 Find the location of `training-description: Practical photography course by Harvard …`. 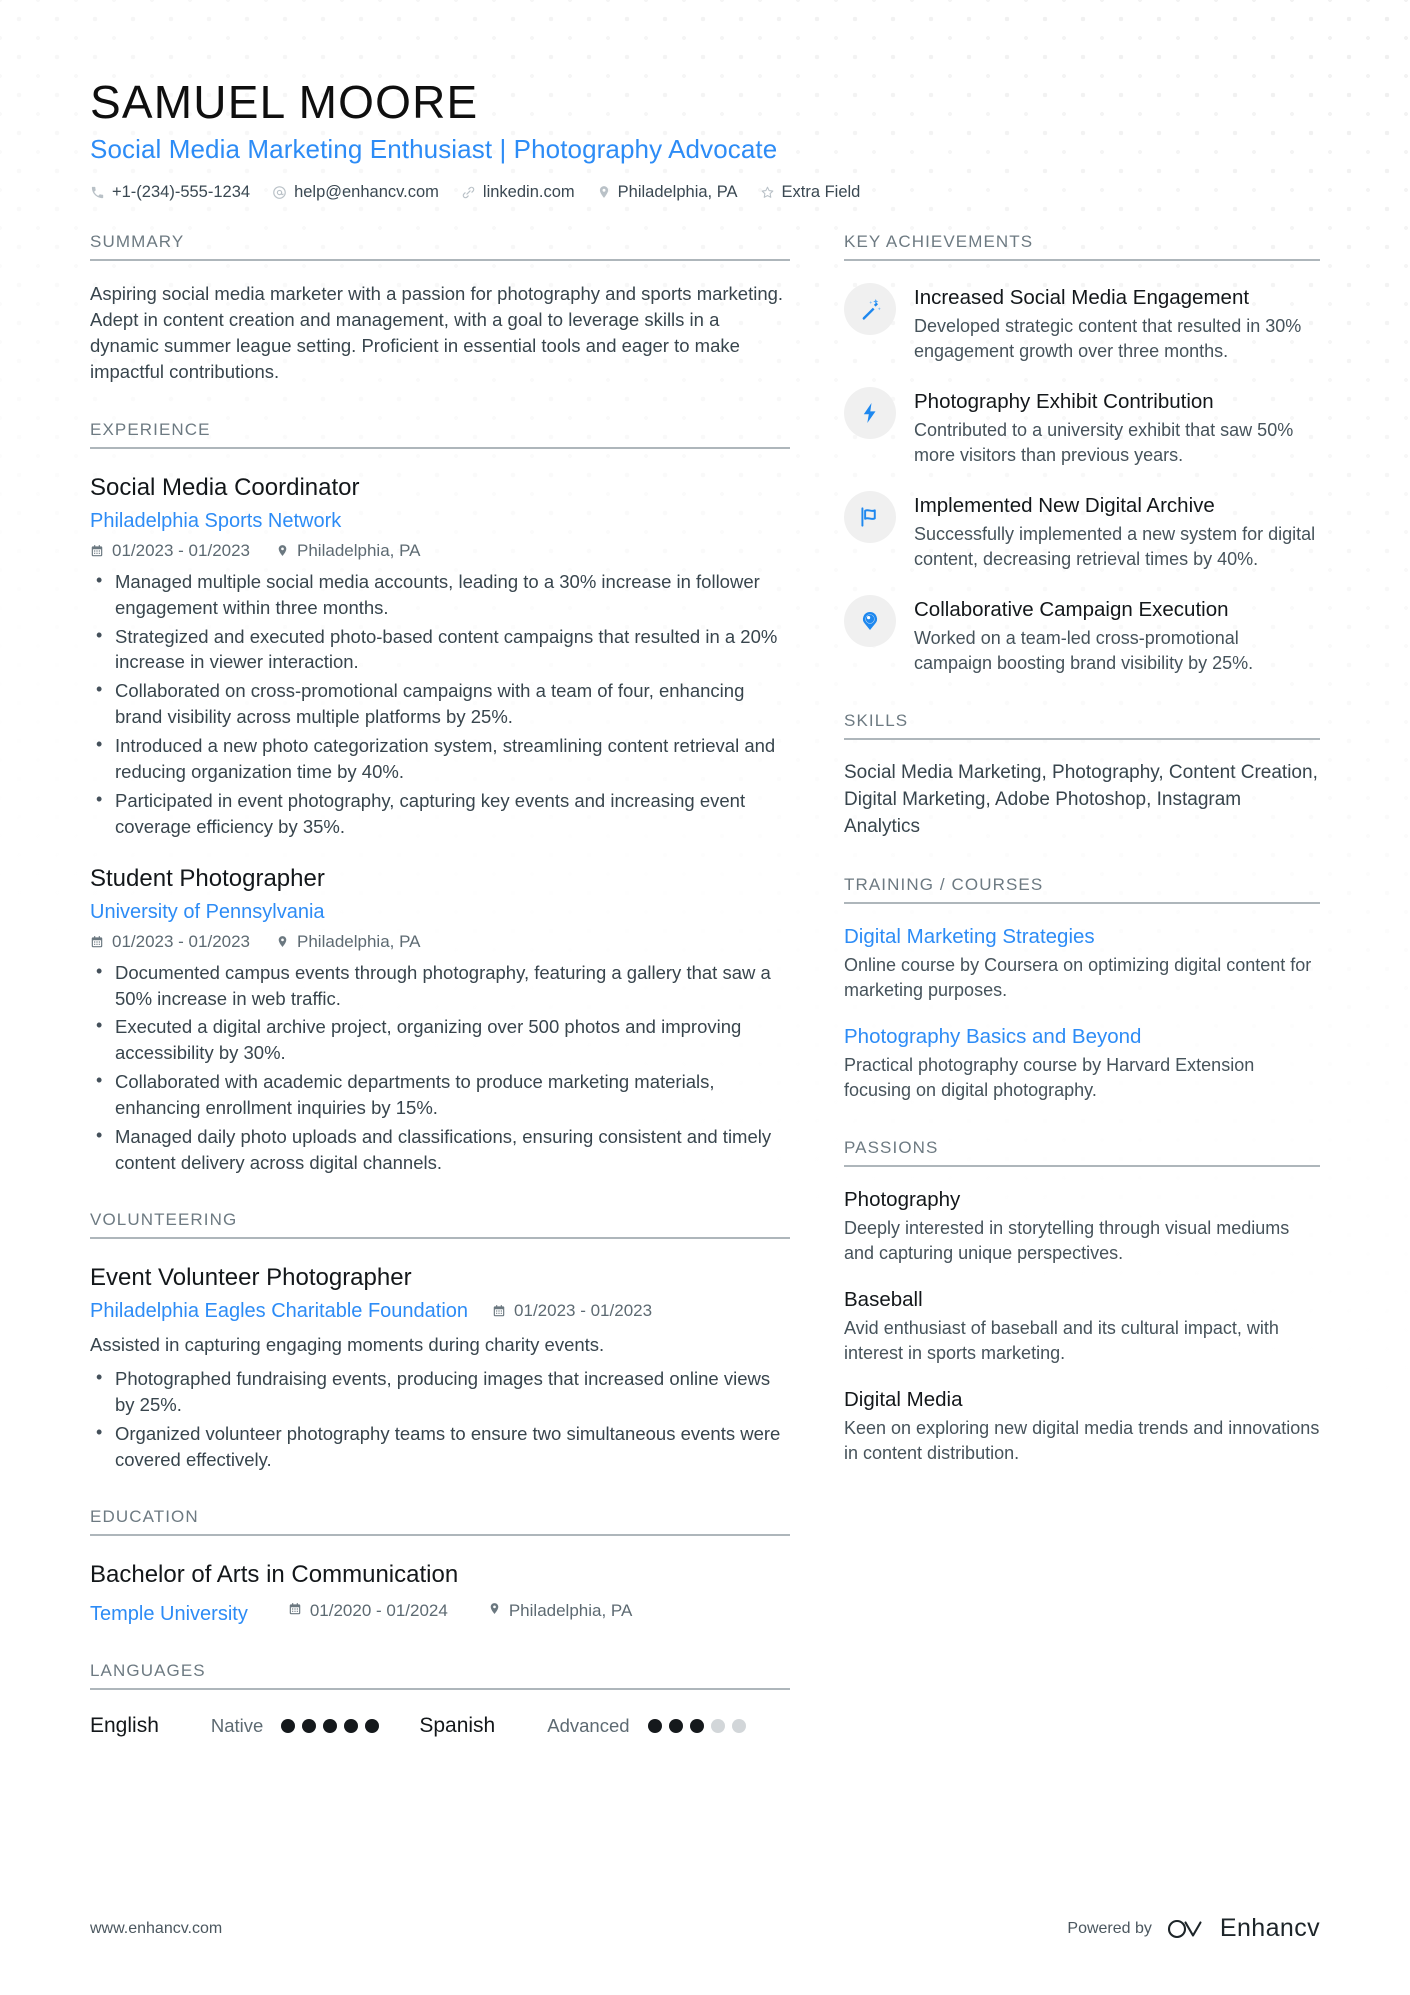

training-description: Practical photography course by Harvard … is located at coordinates (1049, 1078).